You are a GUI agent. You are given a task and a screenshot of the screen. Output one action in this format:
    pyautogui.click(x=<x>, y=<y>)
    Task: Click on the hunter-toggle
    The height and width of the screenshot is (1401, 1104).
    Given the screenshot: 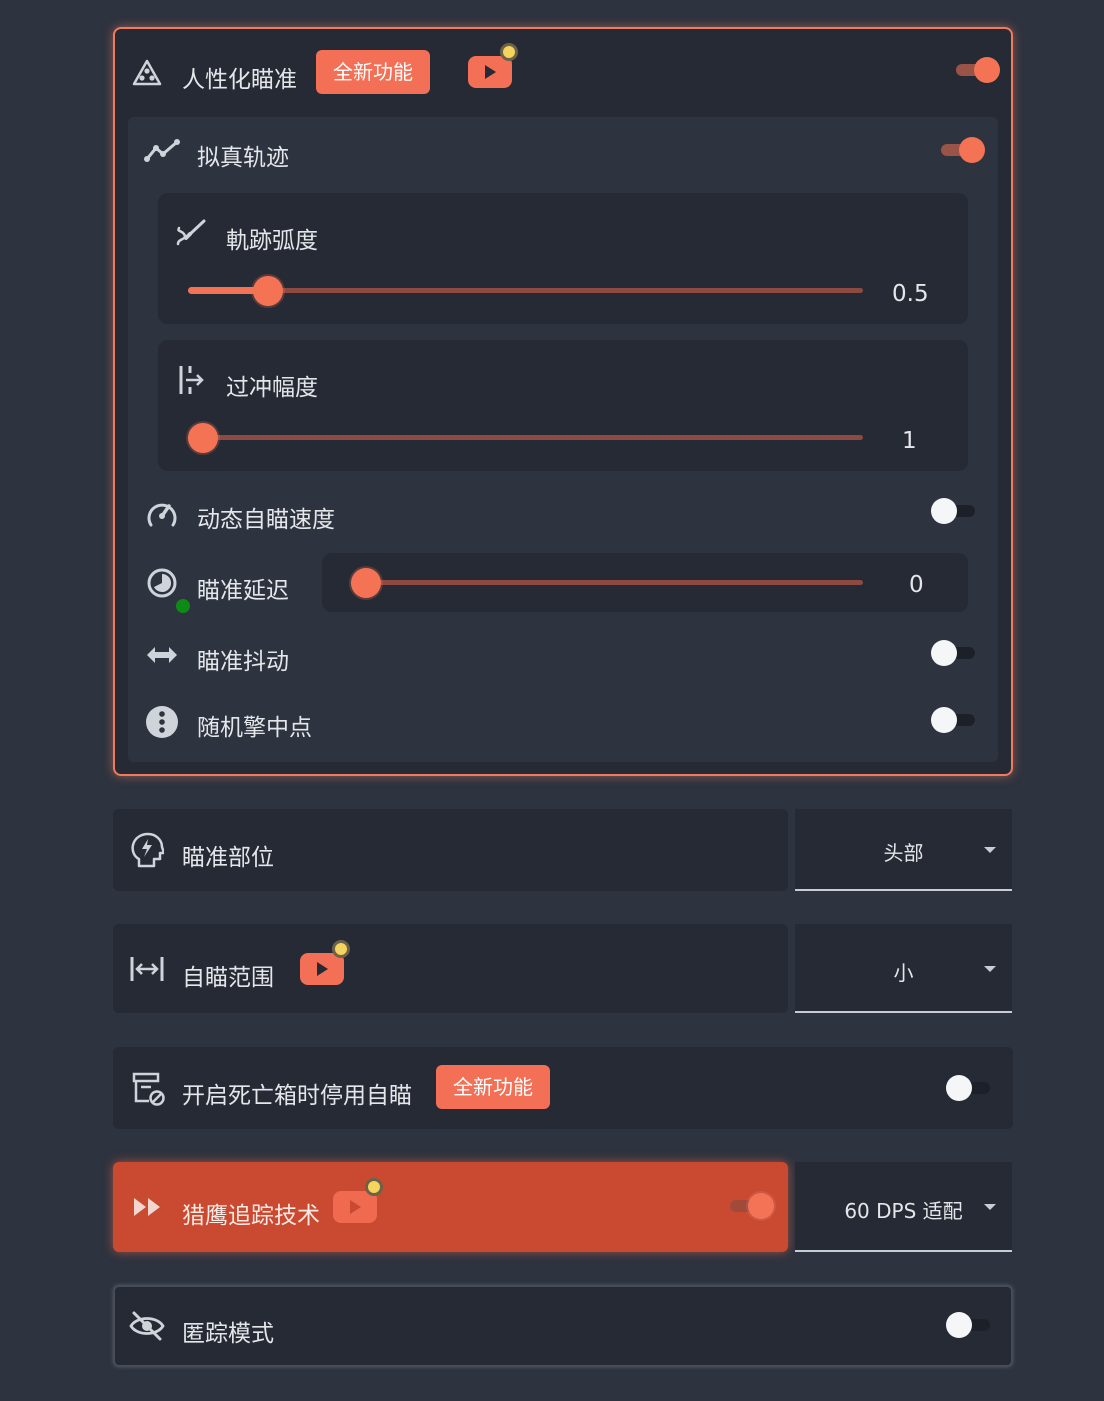 What is the action you would take?
    pyautogui.click(x=750, y=1206)
    